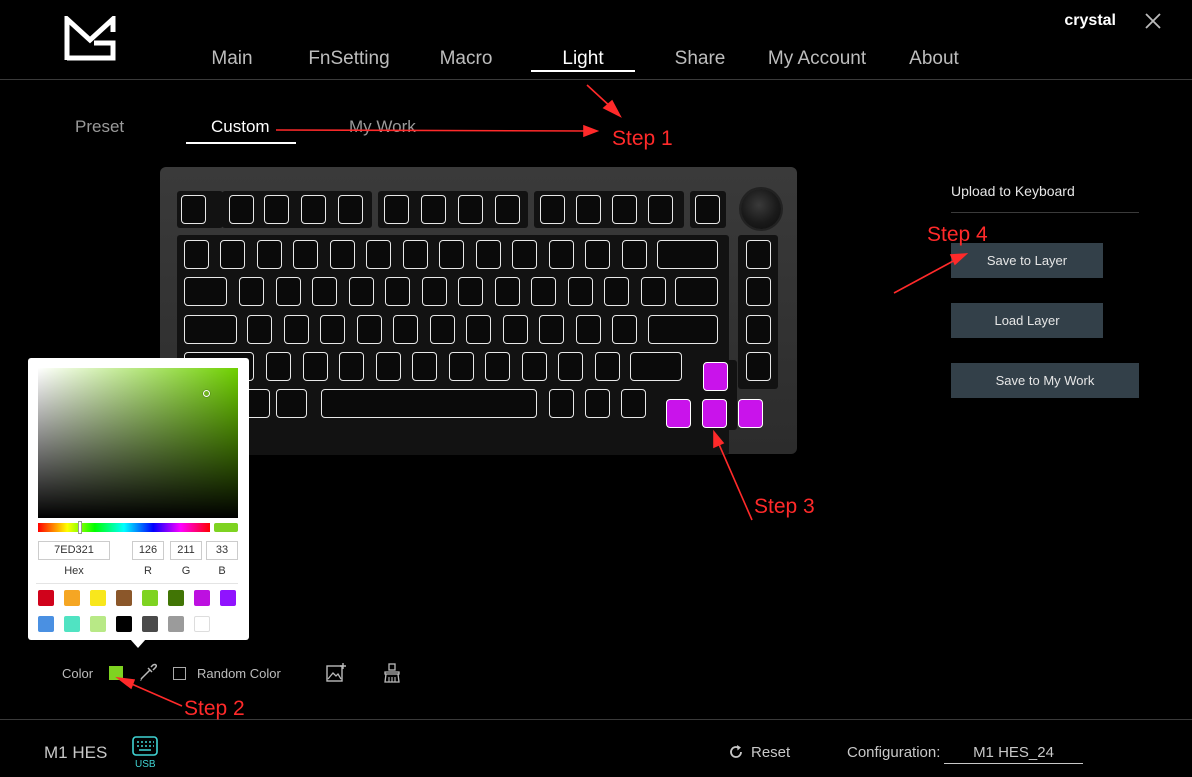  Describe the element at coordinates (206, 393) in the screenshot. I see `saturation-handle` at that location.